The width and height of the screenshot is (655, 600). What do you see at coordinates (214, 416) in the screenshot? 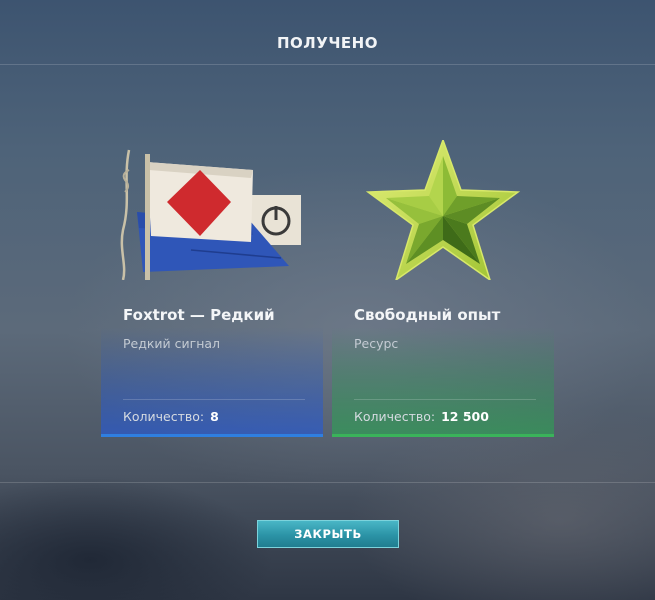
I see `quantity-value: 8` at bounding box center [214, 416].